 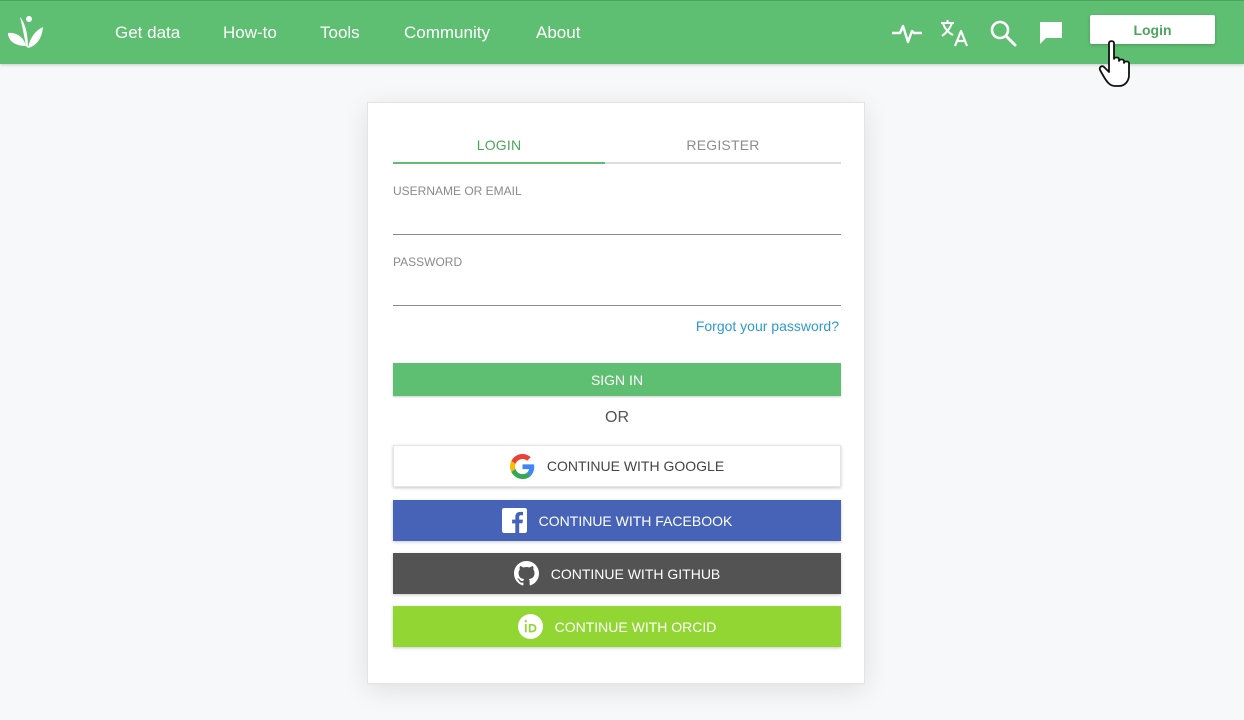 What do you see at coordinates (514, 520) in the screenshot?
I see `facebook-icon` at bounding box center [514, 520].